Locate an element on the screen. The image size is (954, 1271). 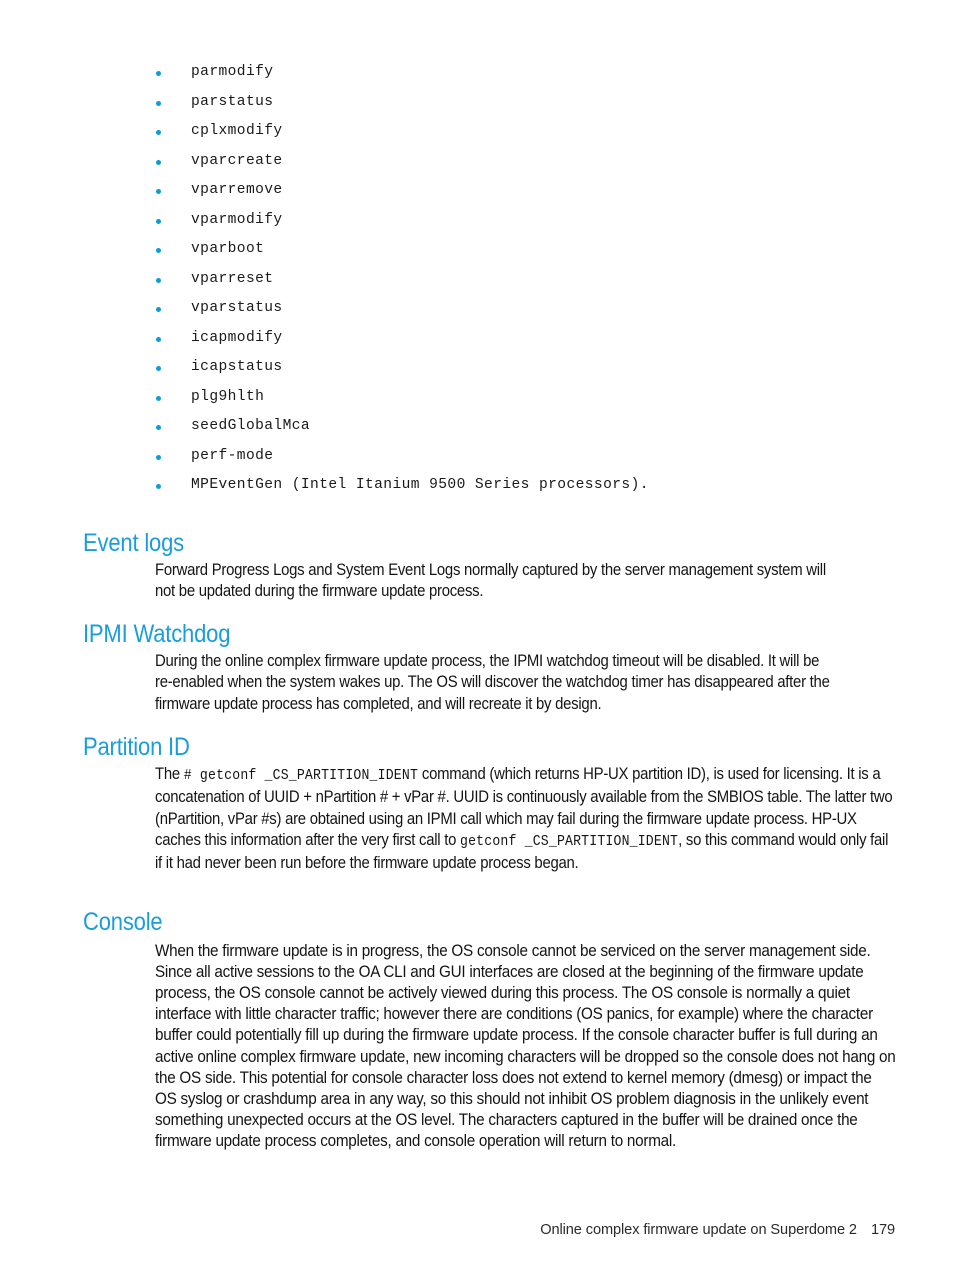
list-item-label: vparreset is located at coordinates (232, 278).